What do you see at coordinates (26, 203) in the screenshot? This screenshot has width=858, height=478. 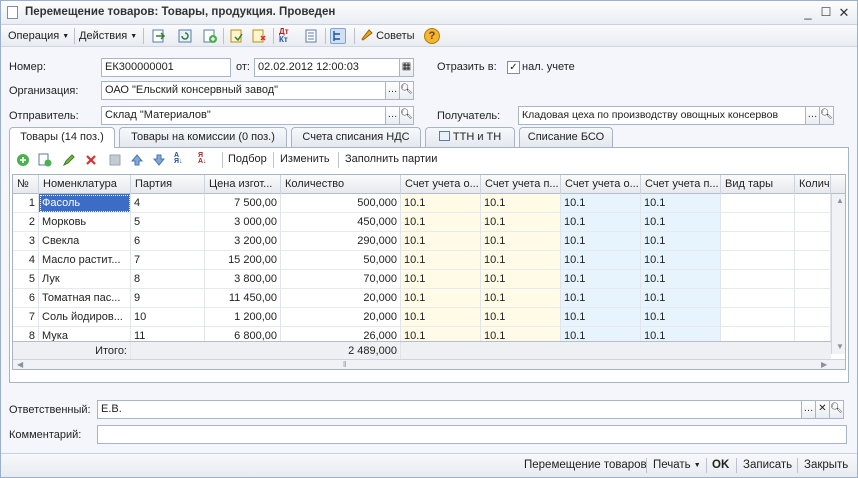 I see `table-cell: 1` at bounding box center [26, 203].